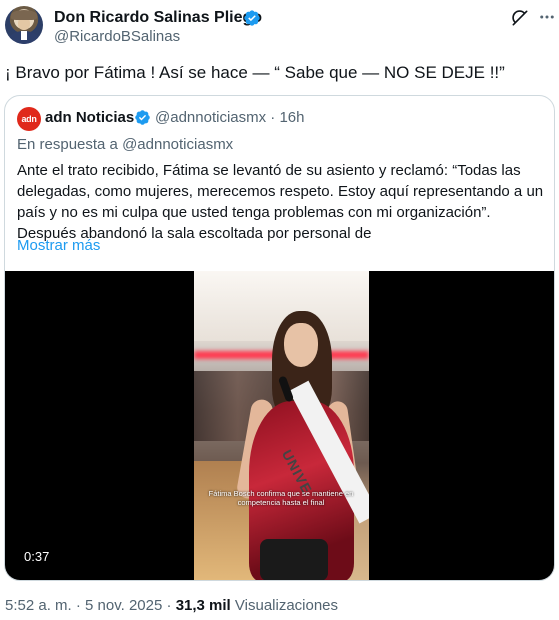 This screenshot has height=620, width=559. What do you see at coordinates (123, 605) in the screenshot?
I see `tweet-date: 5 nov. 2025` at bounding box center [123, 605].